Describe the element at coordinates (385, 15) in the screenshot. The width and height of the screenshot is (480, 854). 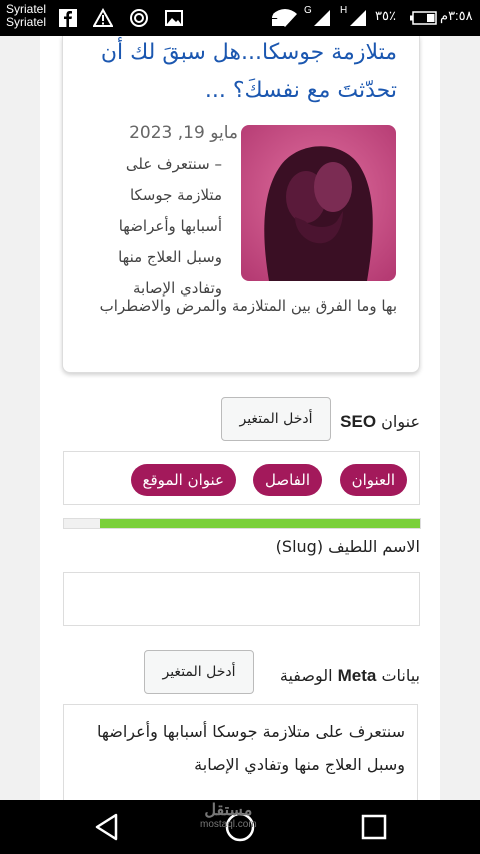
I see `battery-percent: ٣٥٪` at that location.